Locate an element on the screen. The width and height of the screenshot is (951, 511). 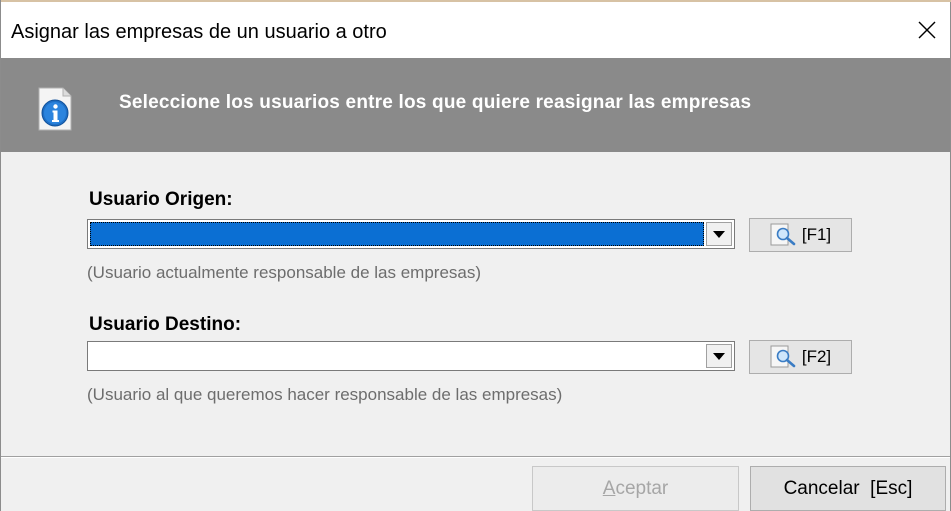
origin-dropdown-button is located at coordinates (719, 234).